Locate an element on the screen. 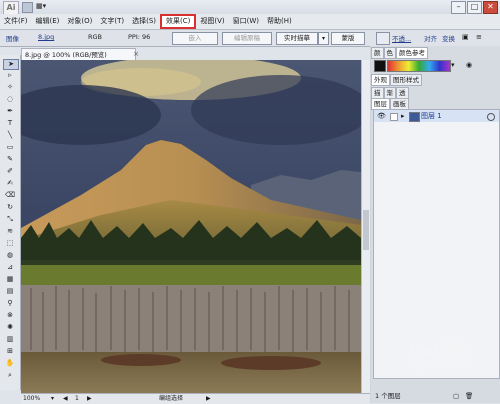 This screenshot has width=500, height=404. isolate-icon: ▣ is located at coordinates (467, 37).